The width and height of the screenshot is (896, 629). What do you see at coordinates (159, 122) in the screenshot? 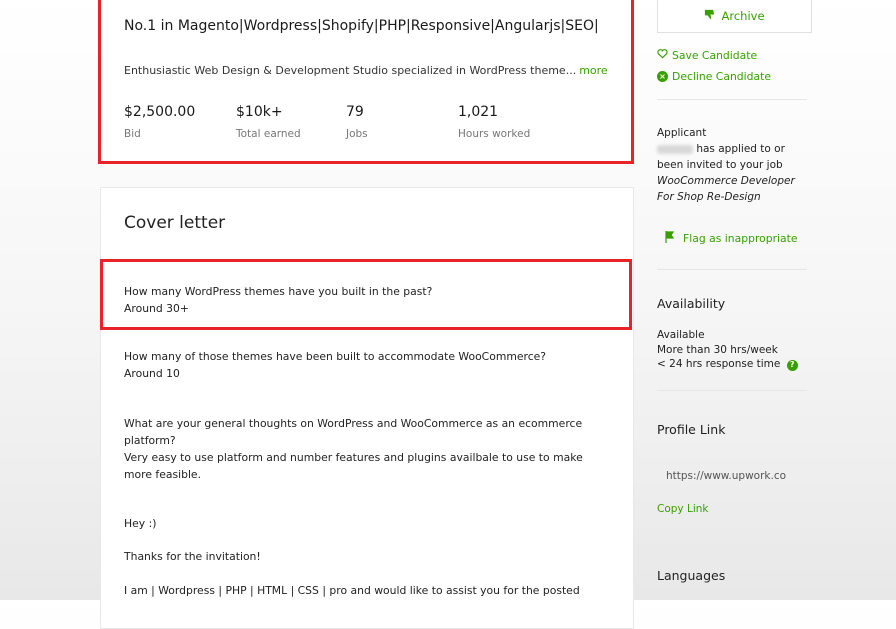
I see `stat-bid: $2,500.00 Bid` at bounding box center [159, 122].